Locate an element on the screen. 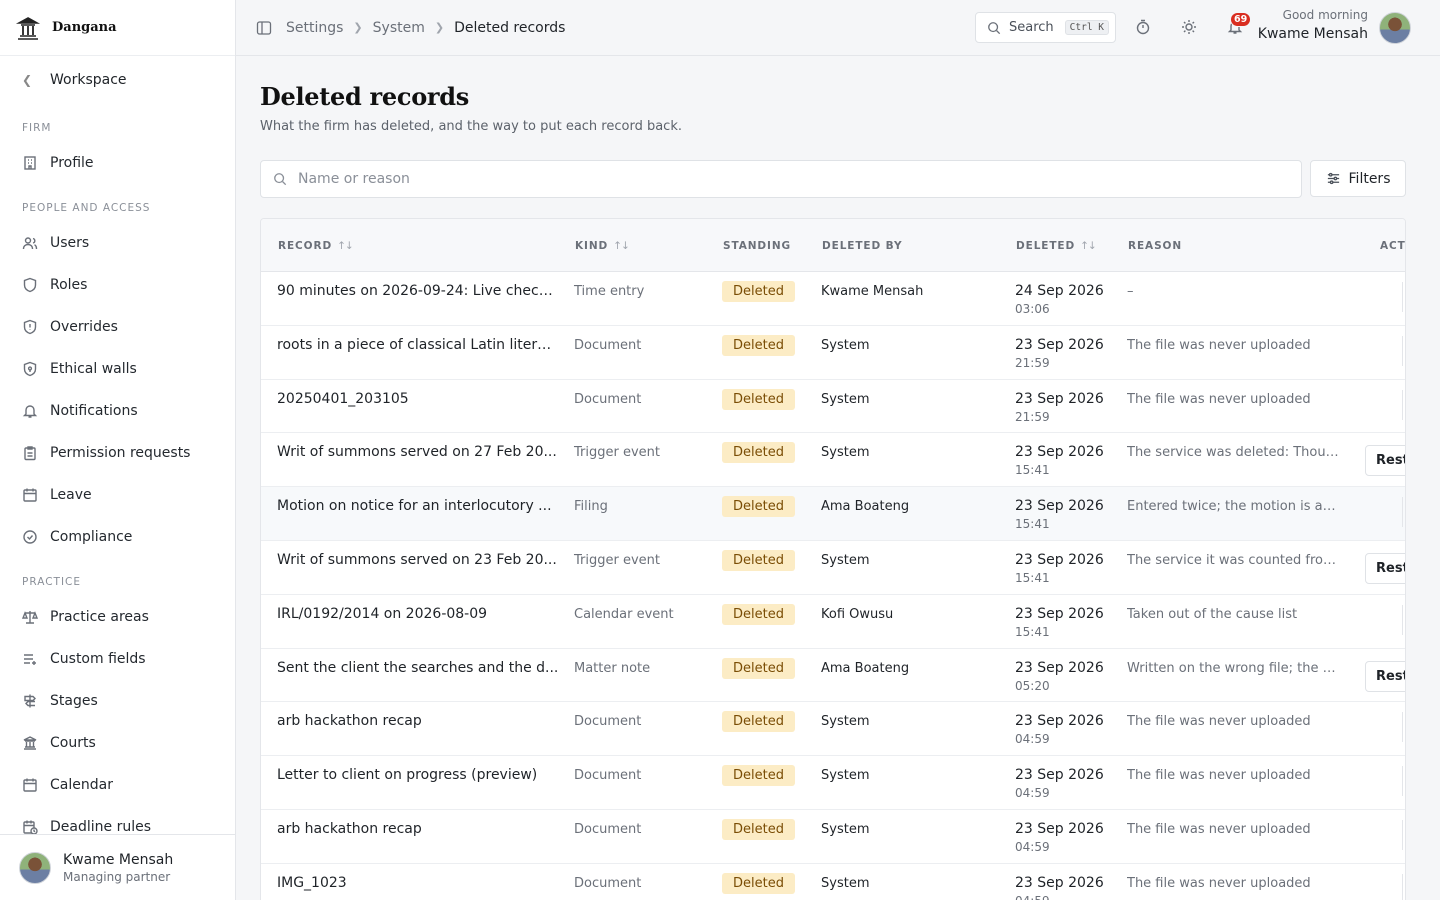 This screenshot has height=900, width=1440. timer-icon is located at coordinates (1143, 27).